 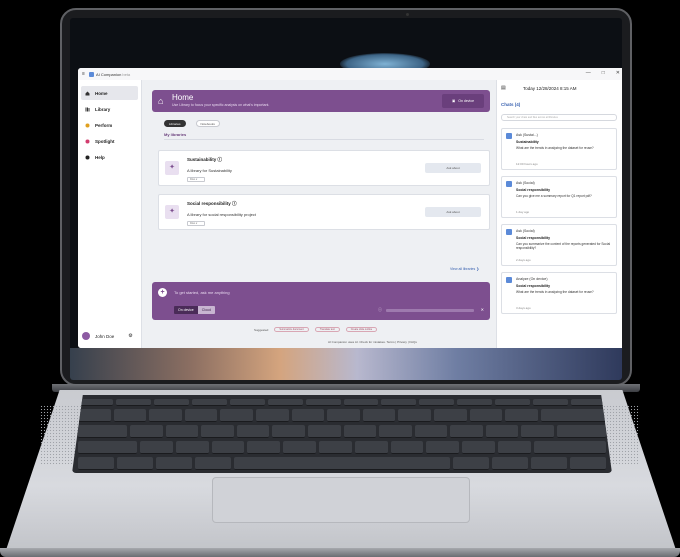 I want to click on caps-key, so click(x=108, y=447).